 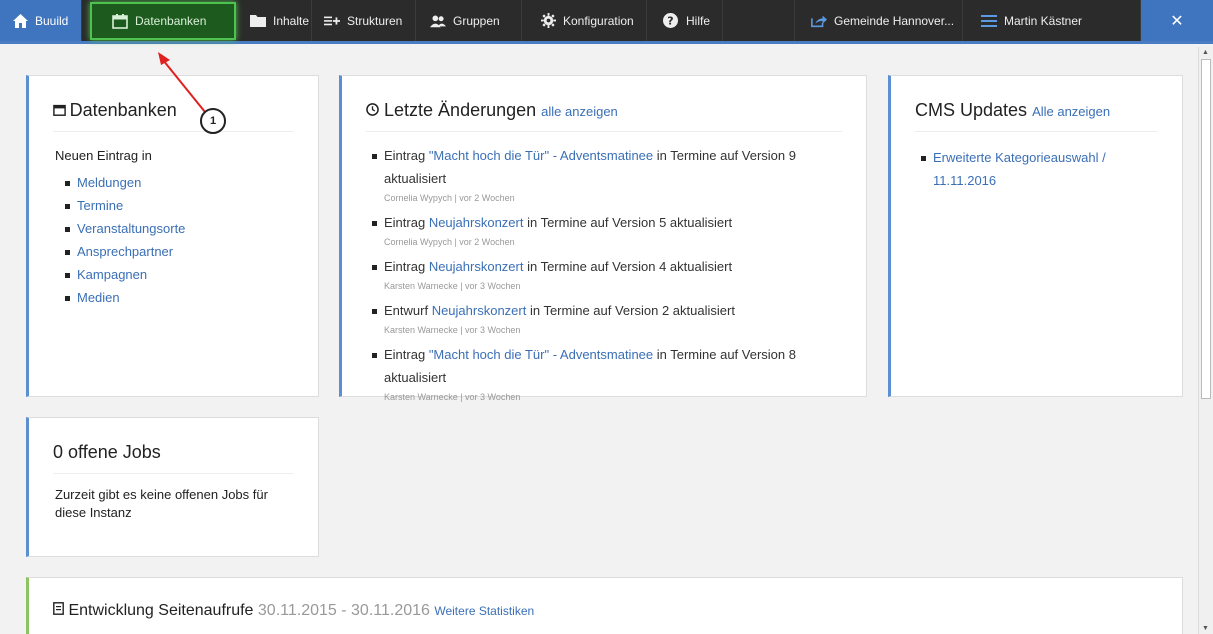 What do you see at coordinates (1205, 628) in the screenshot?
I see `scroll-down-icon: ▼` at bounding box center [1205, 628].